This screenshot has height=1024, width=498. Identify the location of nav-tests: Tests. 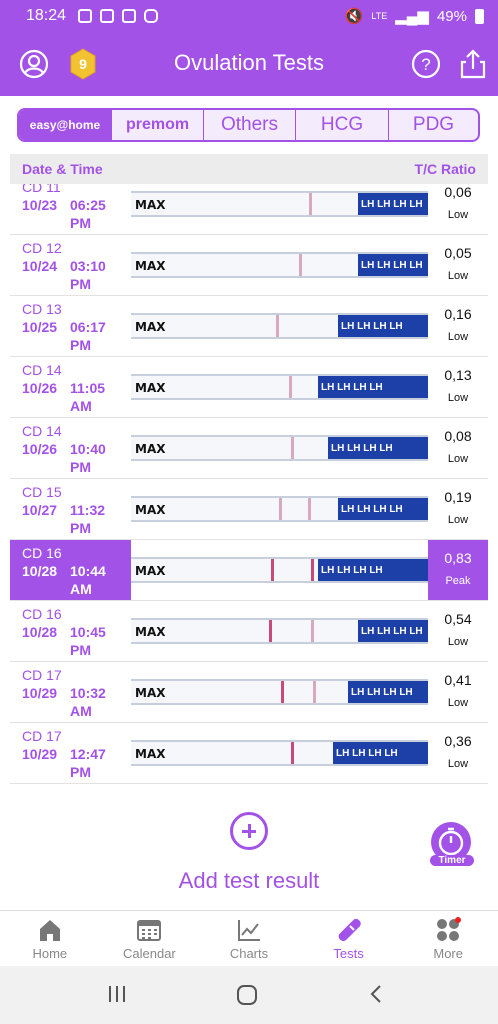
(349, 938).